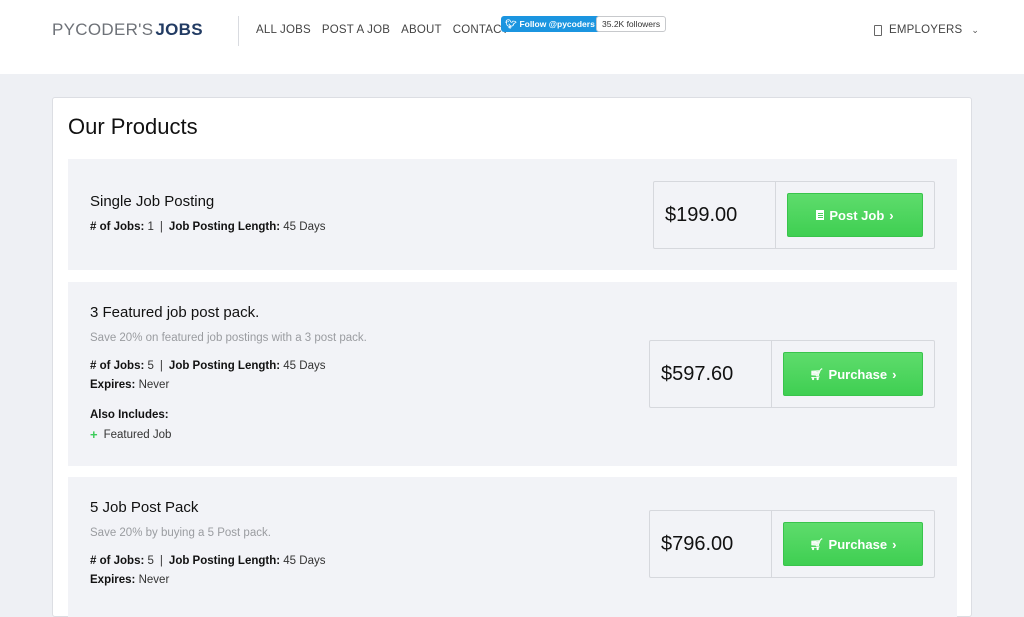 The height and width of the screenshot is (617, 1024). What do you see at coordinates (133, 126) in the screenshot?
I see `page-title: Our Products` at bounding box center [133, 126].